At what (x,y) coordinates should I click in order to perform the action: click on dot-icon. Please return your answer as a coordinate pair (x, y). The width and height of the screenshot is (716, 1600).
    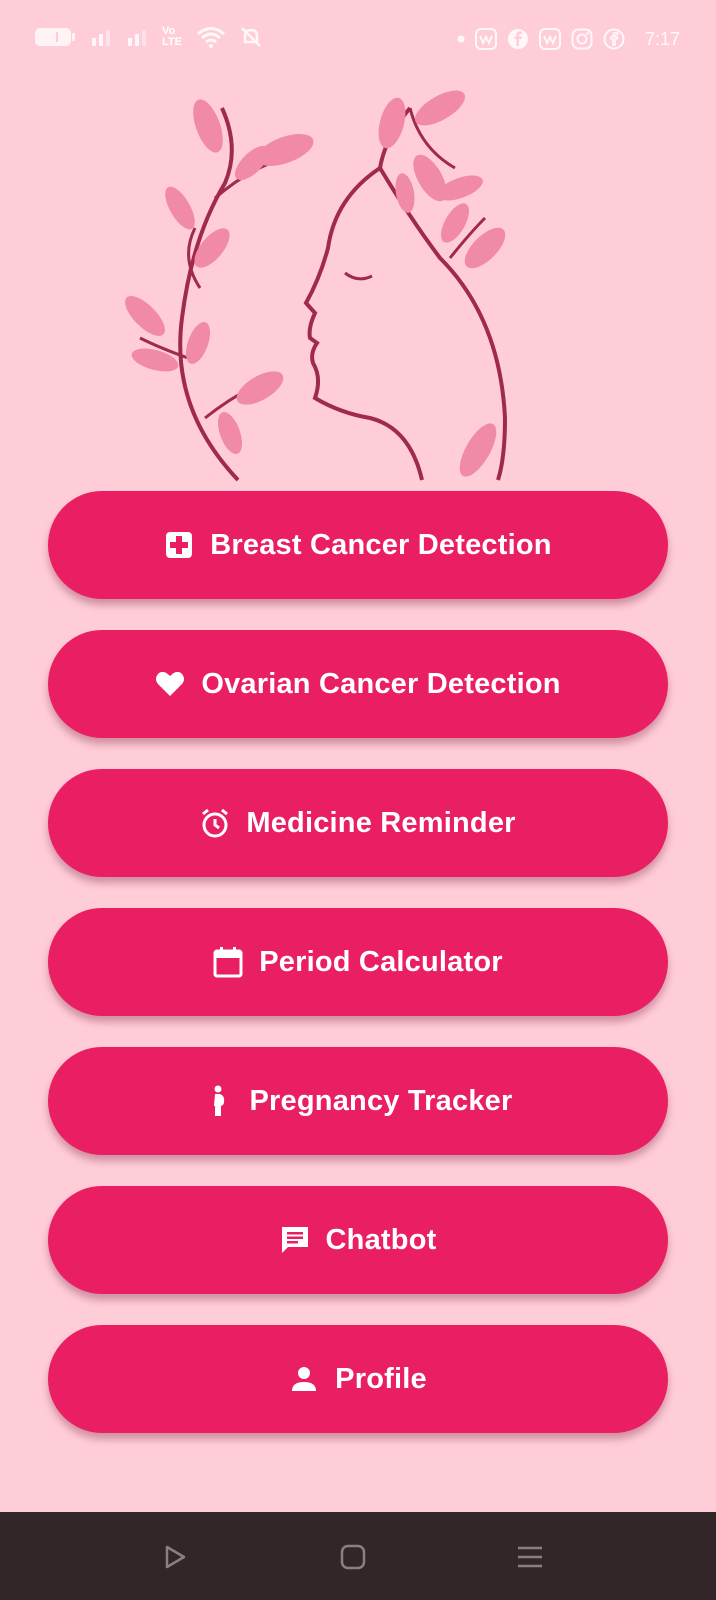
    Looking at the image, I should click on (461, 39).